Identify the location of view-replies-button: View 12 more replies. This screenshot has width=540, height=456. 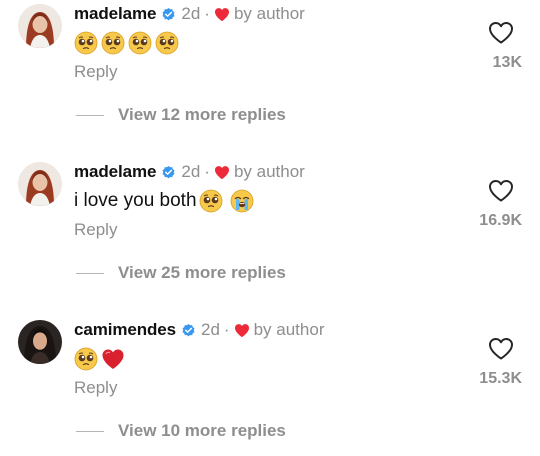
(181, 115).